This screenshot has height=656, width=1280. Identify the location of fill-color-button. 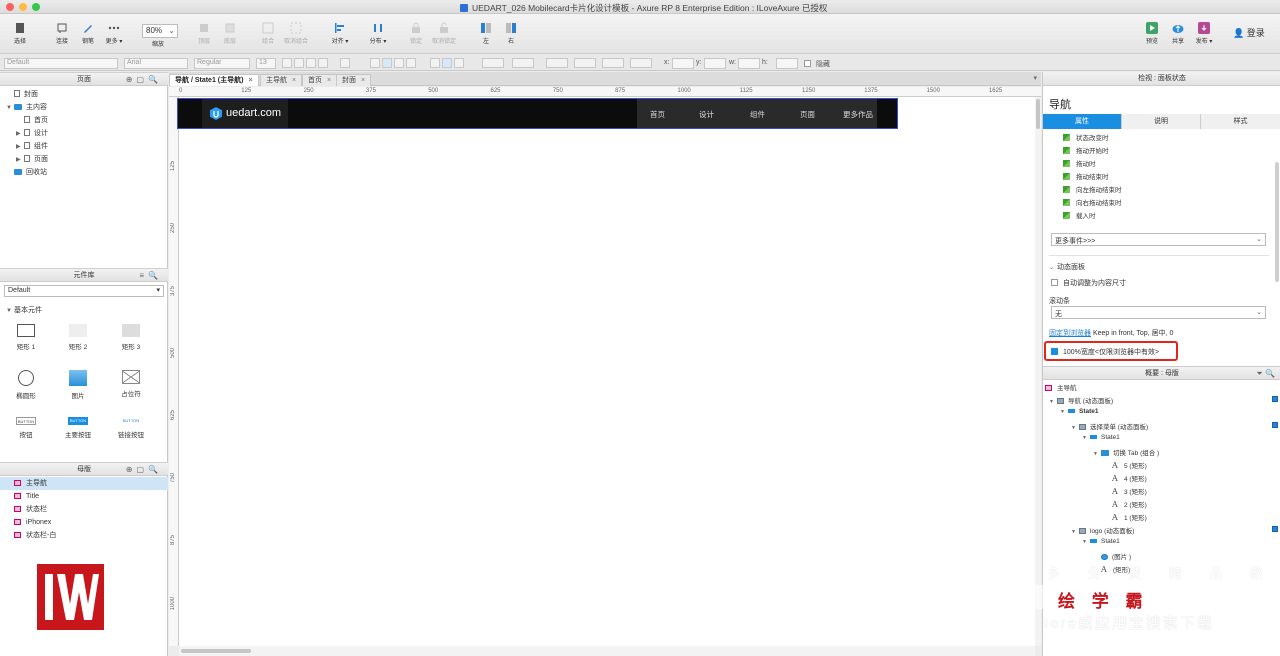
(493, 63).